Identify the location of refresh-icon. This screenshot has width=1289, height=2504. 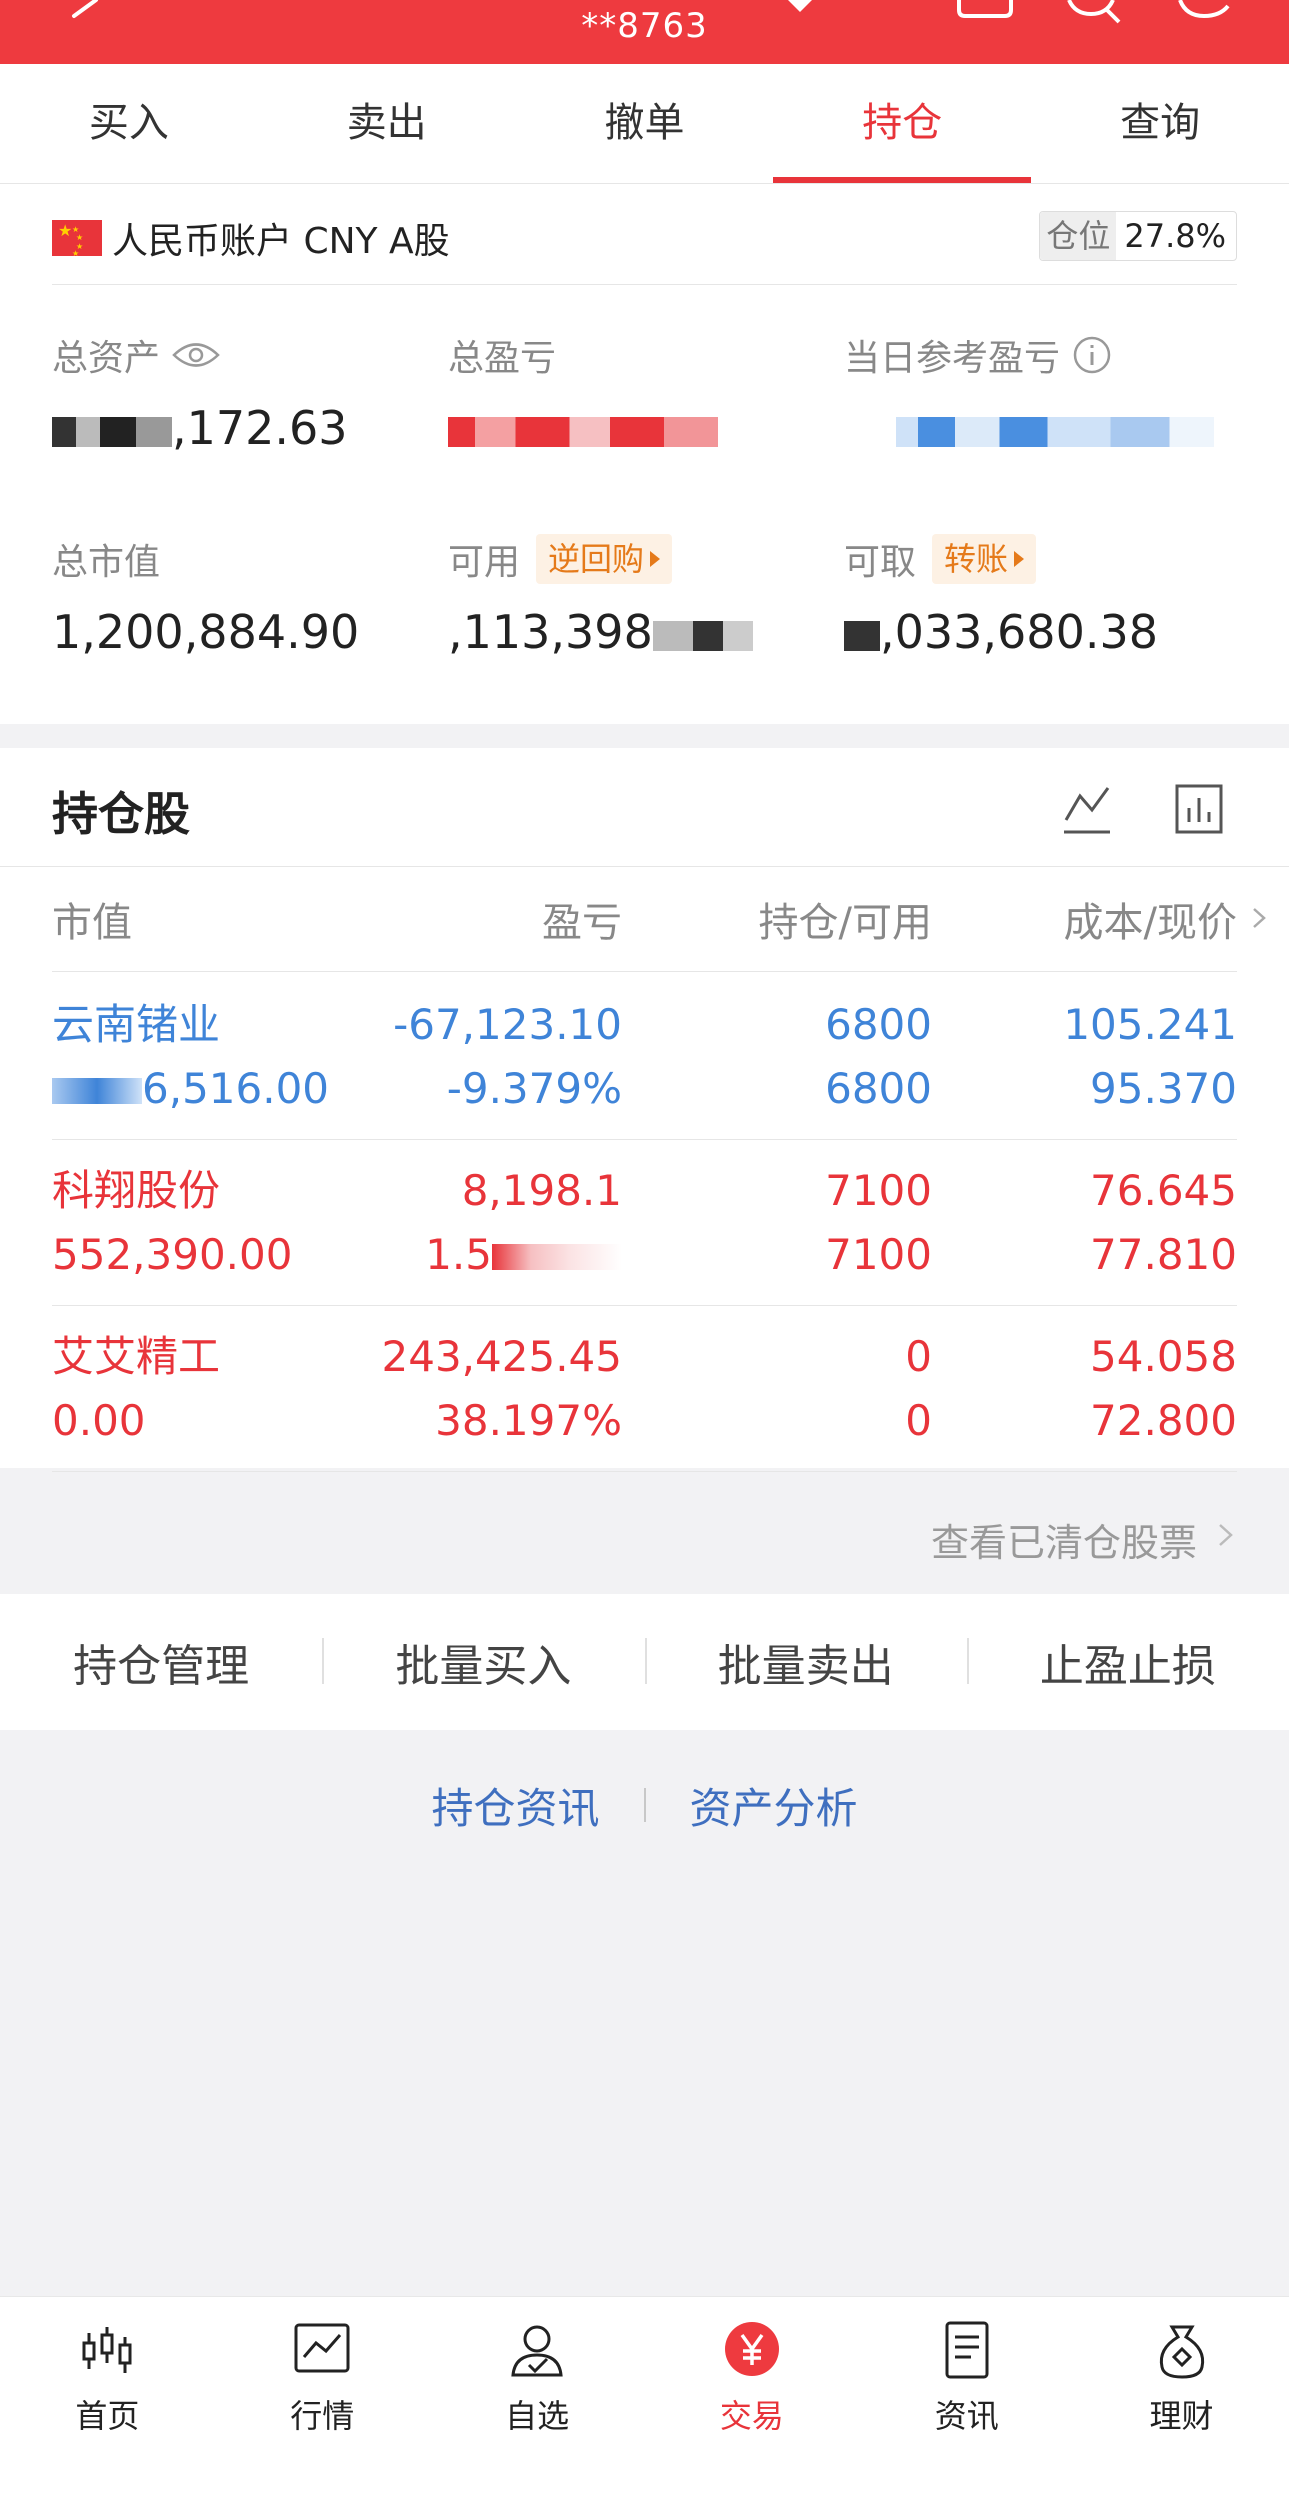
(1206, 15).